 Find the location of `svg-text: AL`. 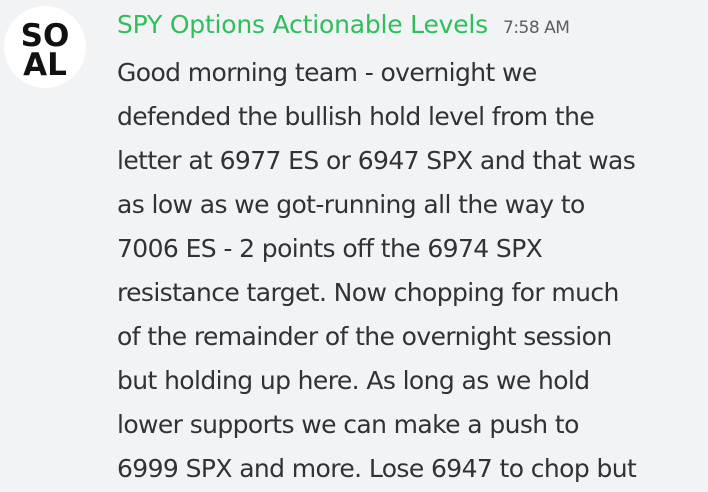

svg-text: AL is located at coordinates (45, 65).